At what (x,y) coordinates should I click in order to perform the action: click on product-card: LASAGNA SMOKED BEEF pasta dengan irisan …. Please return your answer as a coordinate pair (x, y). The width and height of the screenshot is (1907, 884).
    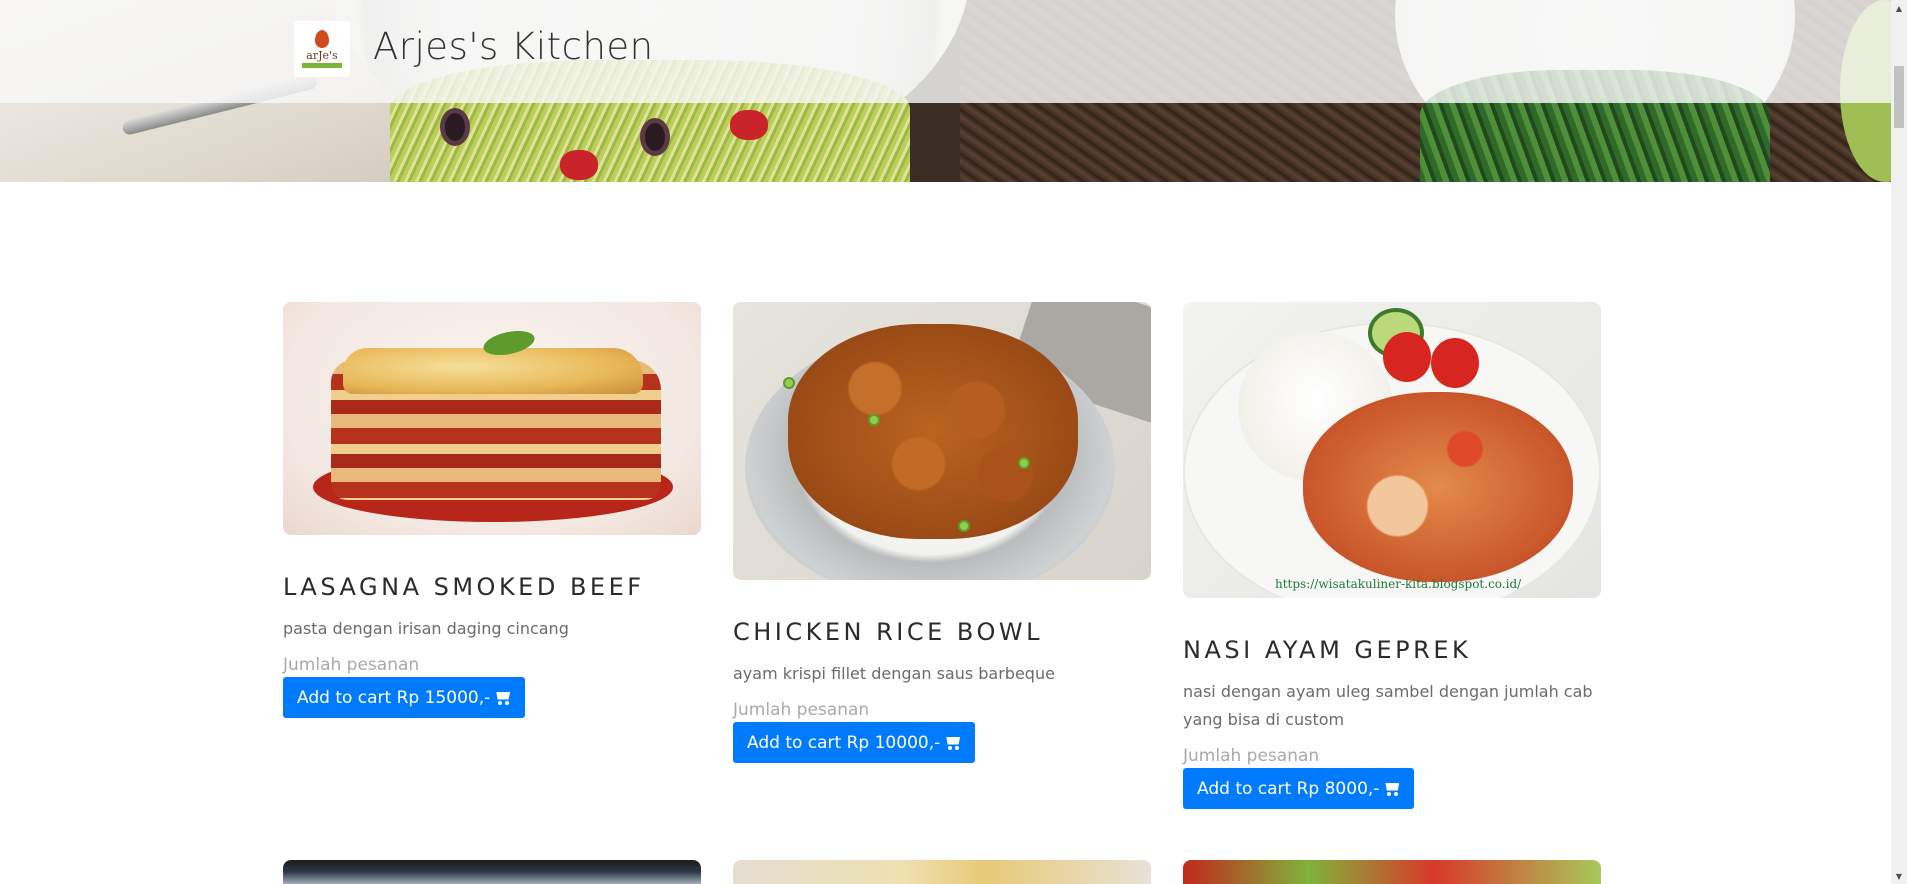
    Looking at the image, I should click on (492, 510).